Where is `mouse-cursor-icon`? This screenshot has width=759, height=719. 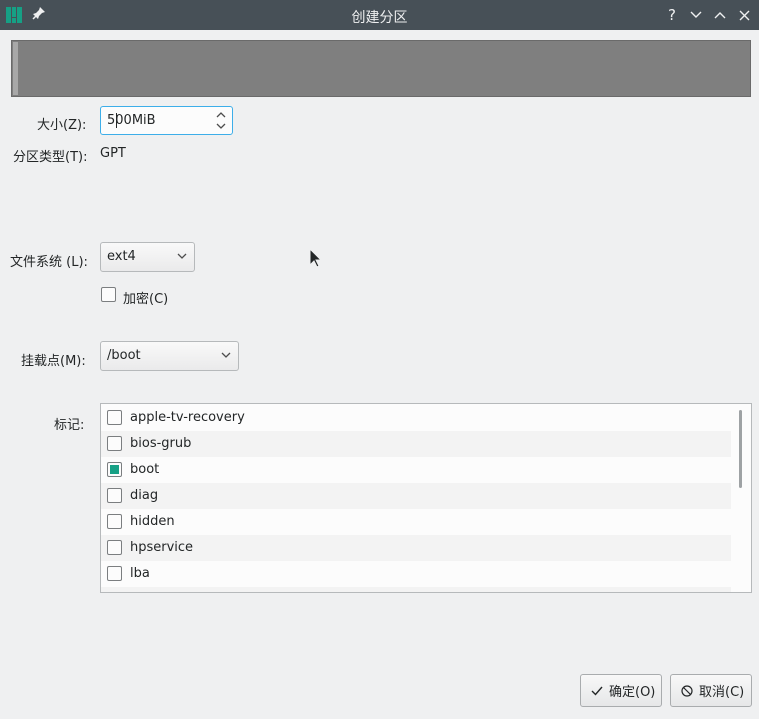
mouse-cursor-icon is located at coordinates (315, 258).